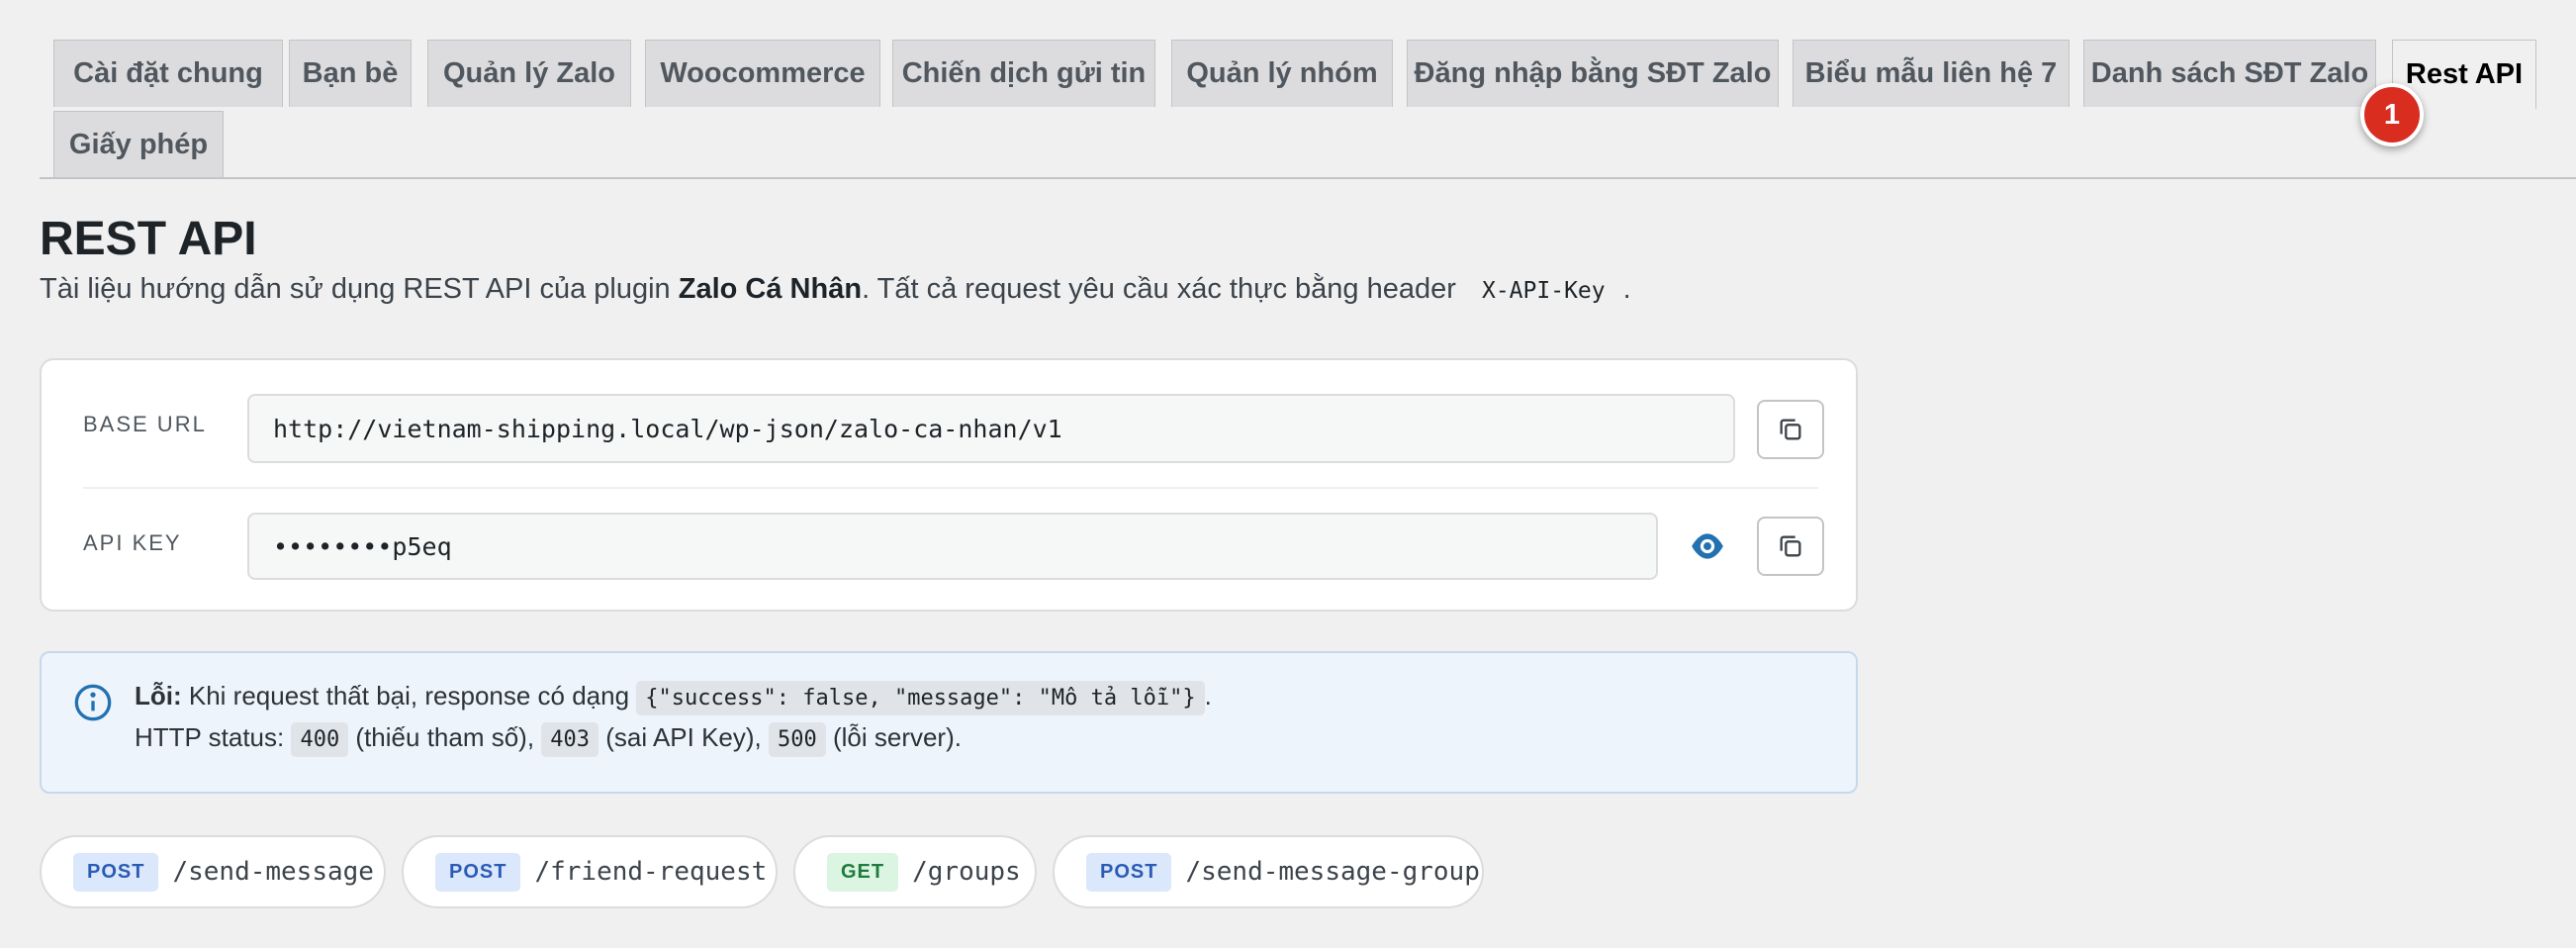  What do you see at coordinates (967, 872) in the screenshot?
I see `endpoint-path: /groups` at bounding box center [967, 872].